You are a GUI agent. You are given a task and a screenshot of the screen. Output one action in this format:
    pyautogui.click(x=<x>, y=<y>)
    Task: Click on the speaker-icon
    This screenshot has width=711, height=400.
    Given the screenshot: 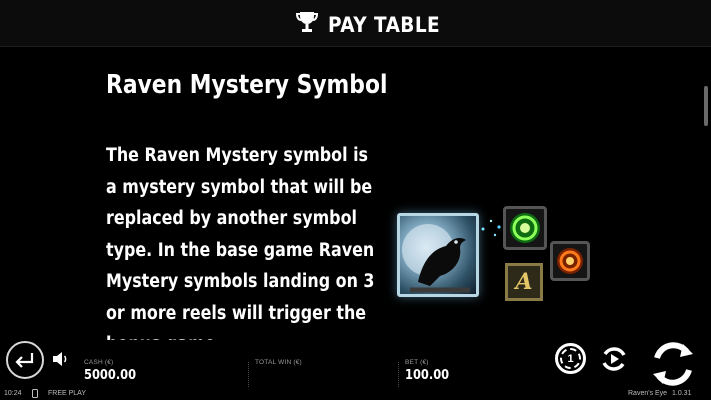 What is the action you would take?
    pyautogui.click(x=60, y=359)
    